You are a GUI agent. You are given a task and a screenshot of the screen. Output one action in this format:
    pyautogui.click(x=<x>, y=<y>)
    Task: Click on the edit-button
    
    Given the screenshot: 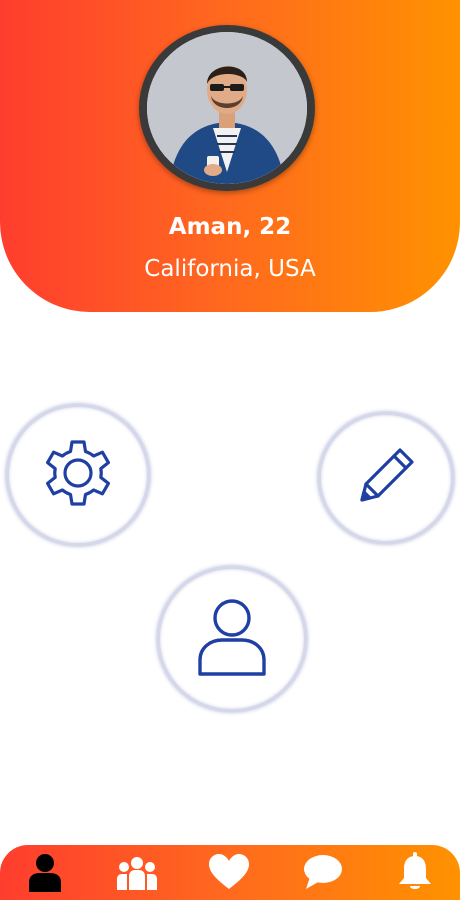 What is the action you would take?
    pyautogui.click(x=386, y=478)
    